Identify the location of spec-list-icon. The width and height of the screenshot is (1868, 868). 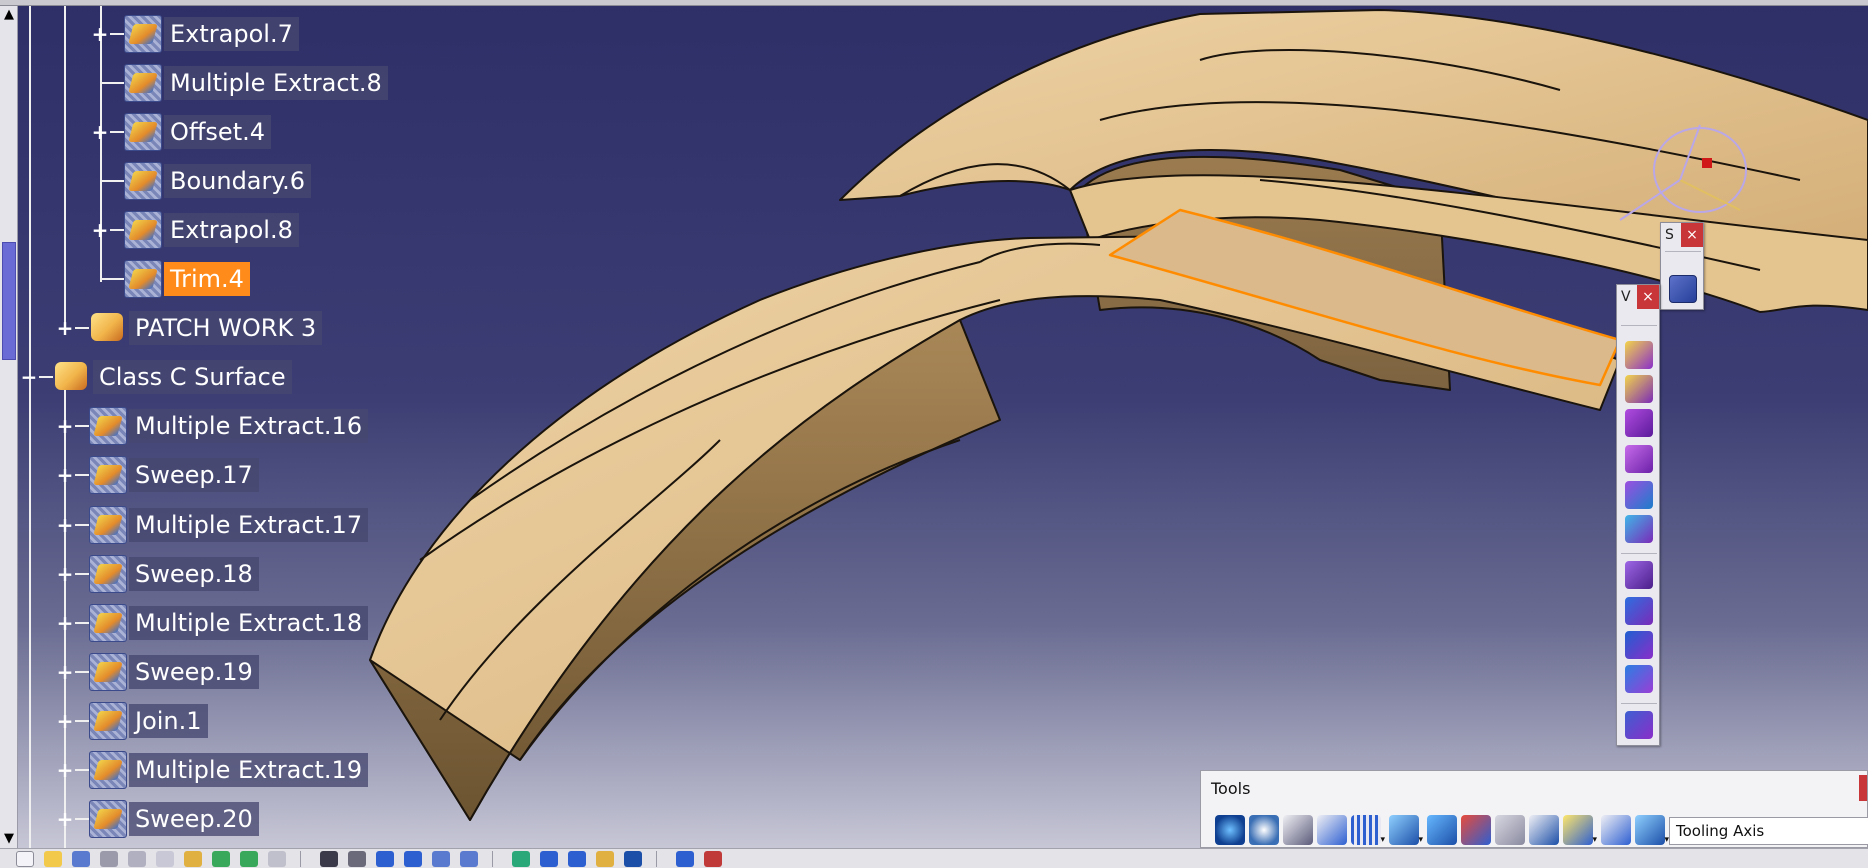
(1616, 830).